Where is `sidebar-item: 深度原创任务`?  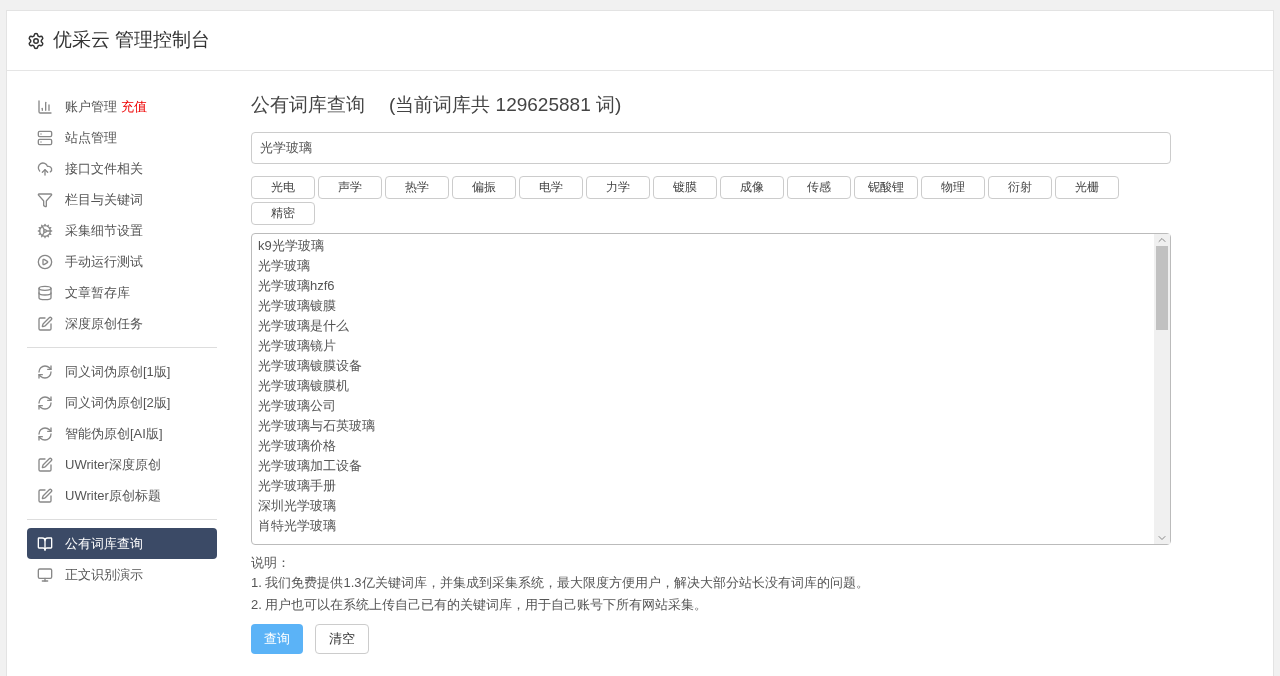 sidebar-item: 深度原创任务 is located at coordinates (122, 323).